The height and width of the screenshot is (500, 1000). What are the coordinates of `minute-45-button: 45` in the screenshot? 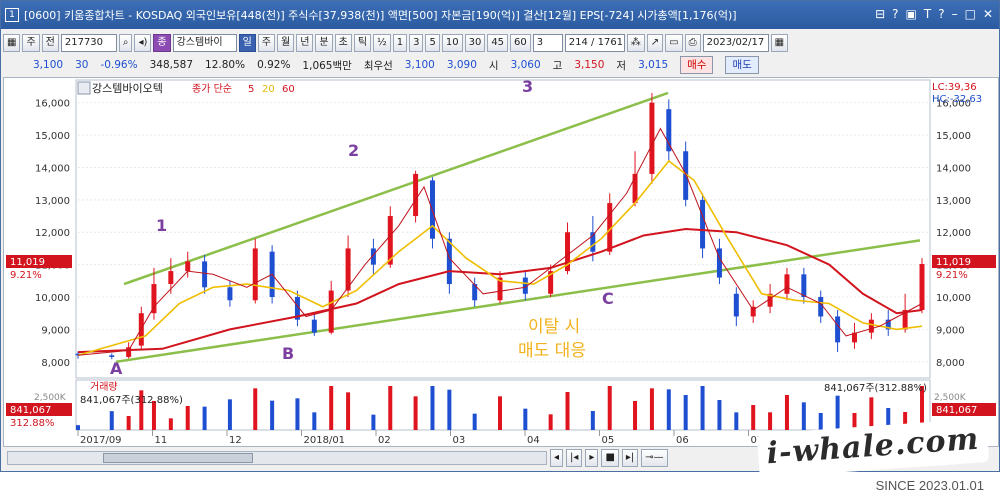 It's located at (498, 42).